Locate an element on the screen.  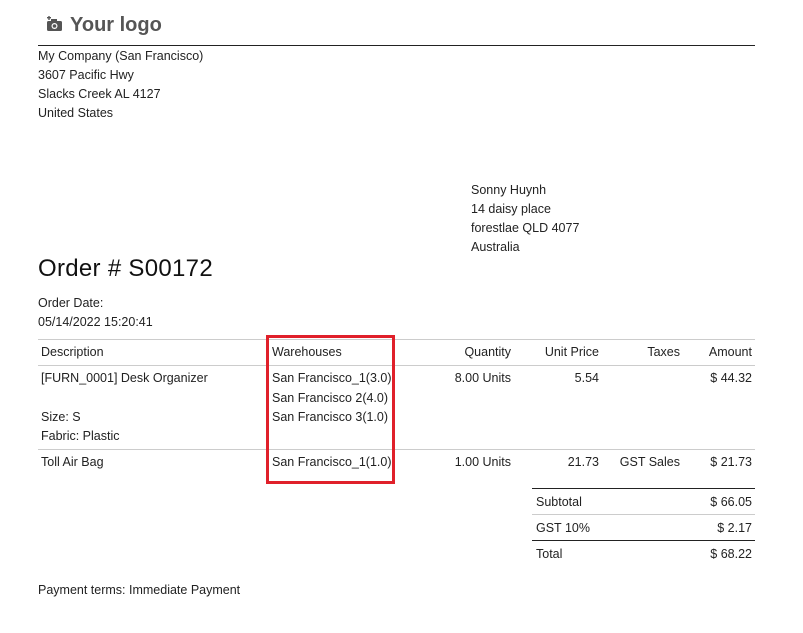
total-value: $ 68.22 is located at coordinates (731, 554).